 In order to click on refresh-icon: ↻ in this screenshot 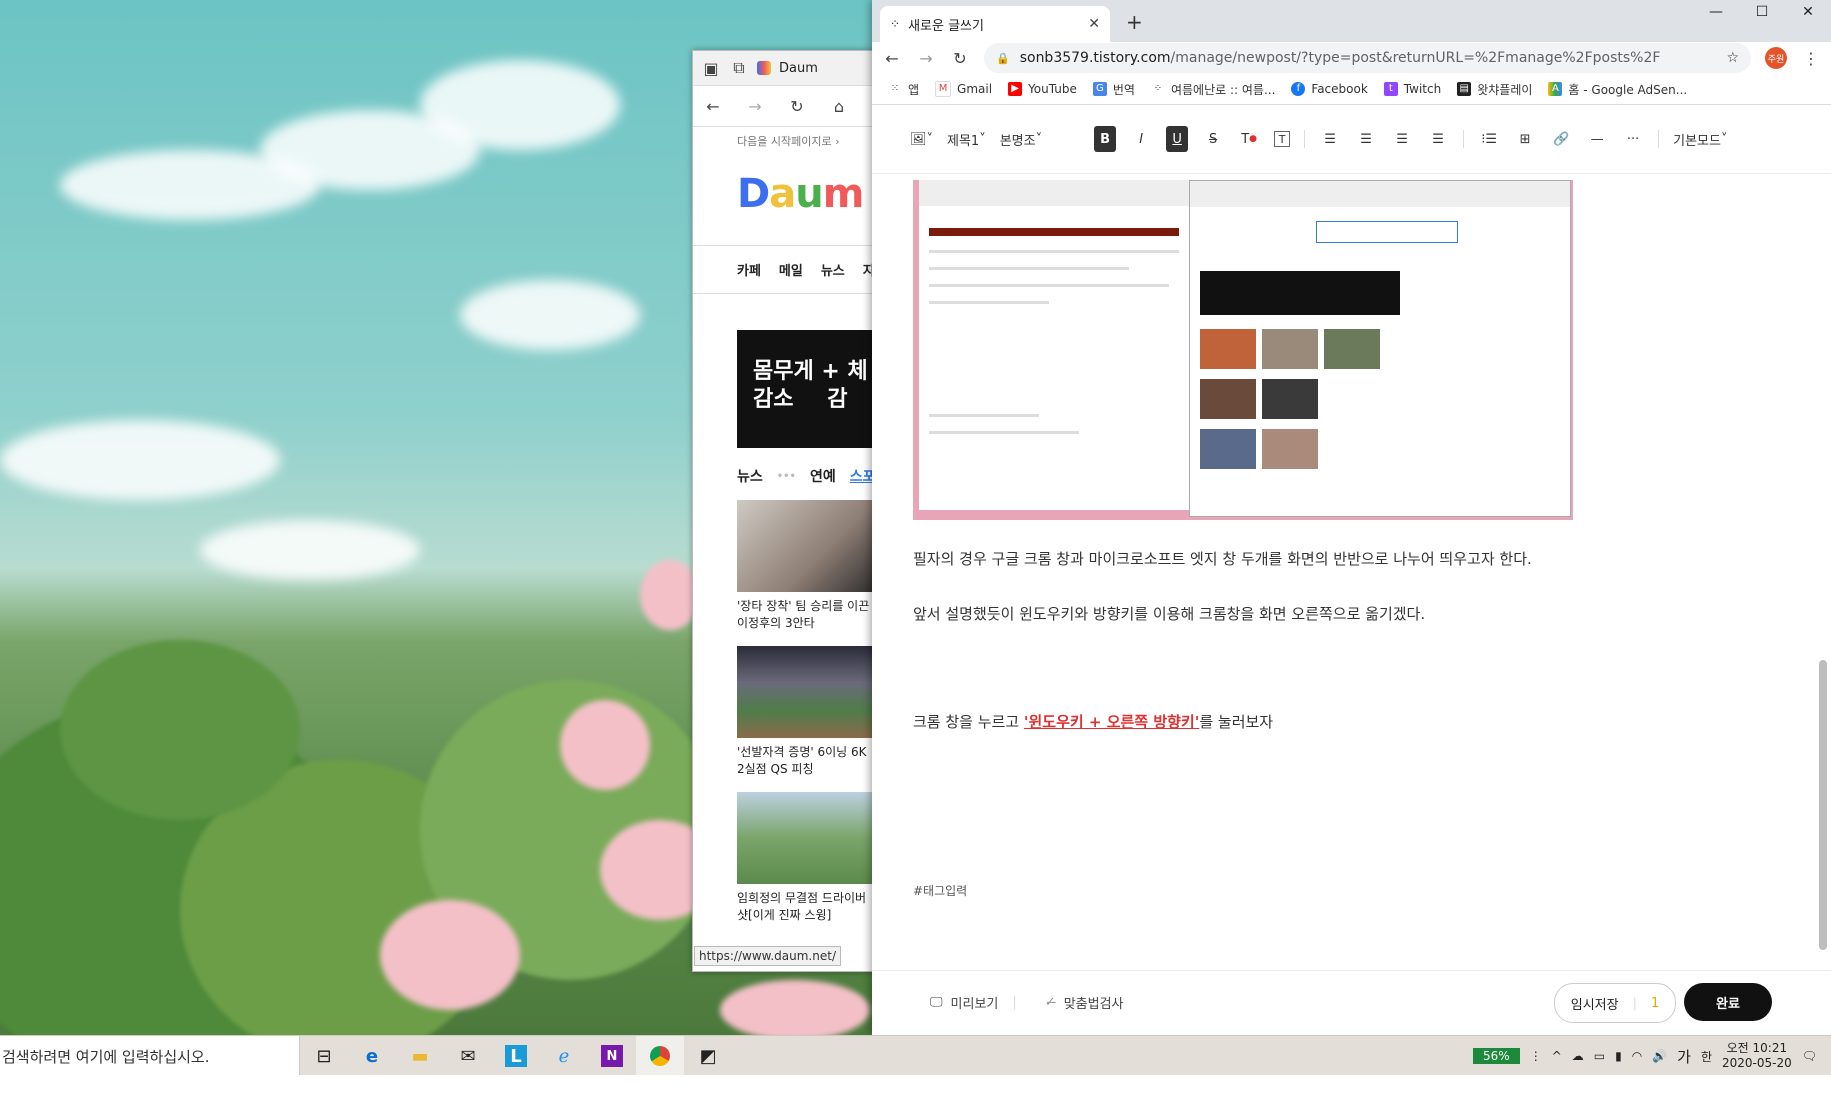, I will do `click(797, 106)`.